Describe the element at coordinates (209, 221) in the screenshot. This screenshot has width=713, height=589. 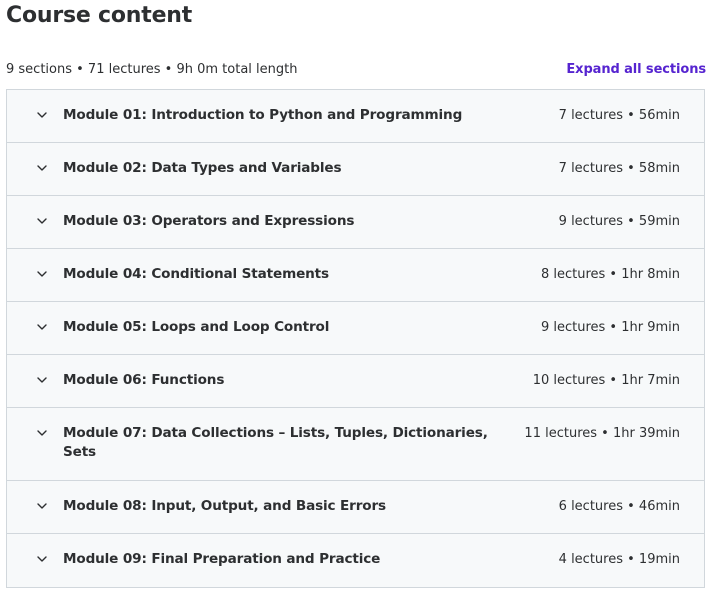
I see `section-title: Module 03: Operators and Expressions` at that location.